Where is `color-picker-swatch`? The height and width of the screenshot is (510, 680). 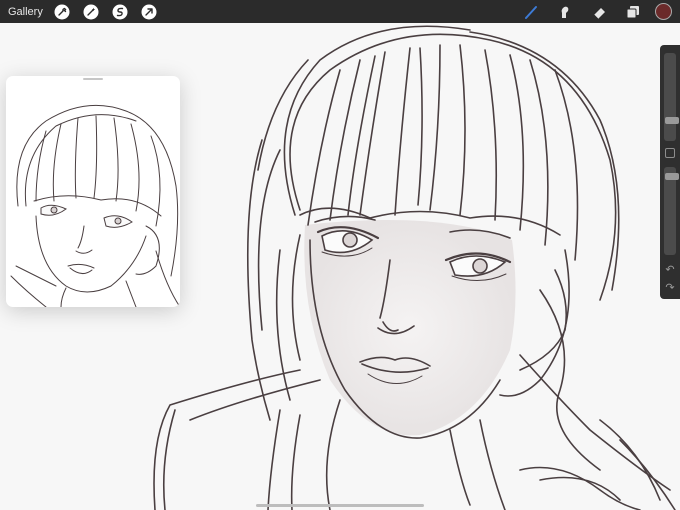 color-picker-swatch is located at coordinates (663, 11).